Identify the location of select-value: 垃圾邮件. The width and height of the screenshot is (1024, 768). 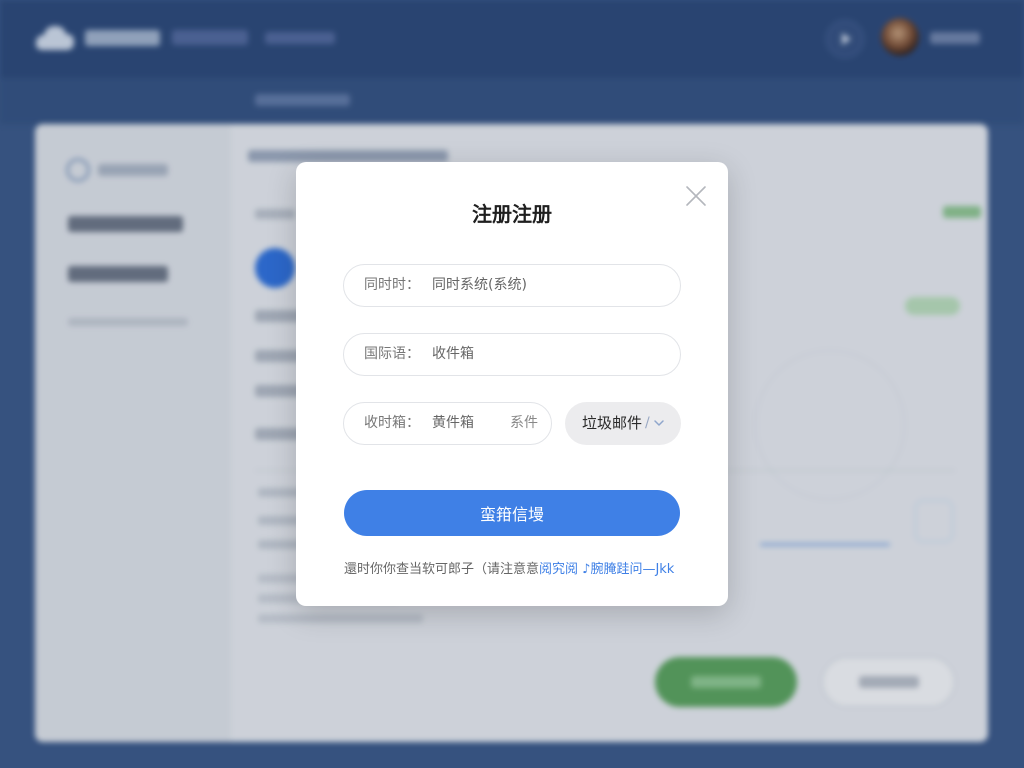
(612, 423).